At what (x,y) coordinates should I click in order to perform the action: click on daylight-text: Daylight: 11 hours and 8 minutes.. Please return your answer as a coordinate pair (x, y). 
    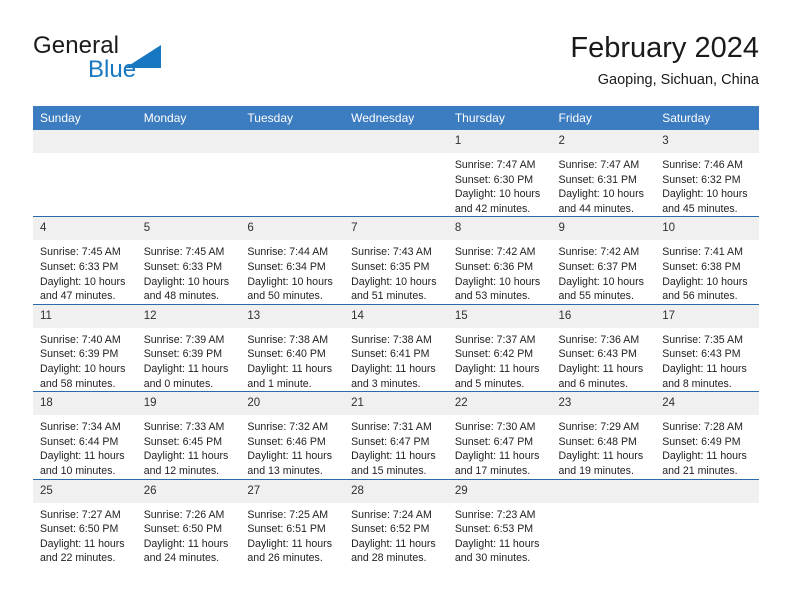
    Looking at the image, I should click on (704, 376).